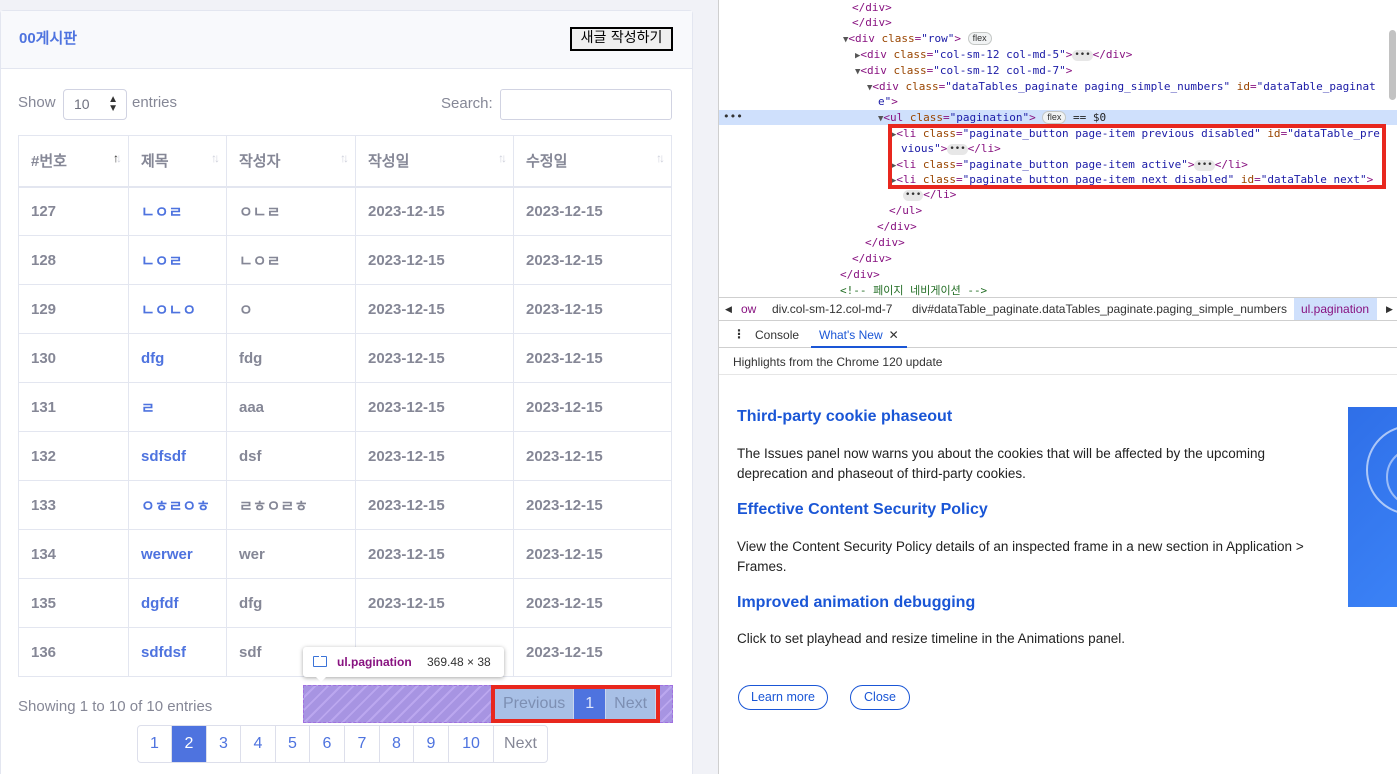 Image resolution: width=1397 pixels, height=774 pixels. Describe the element at coordinates (224, 744) in the screenshot. I see `page-3-button: 3` at that location.